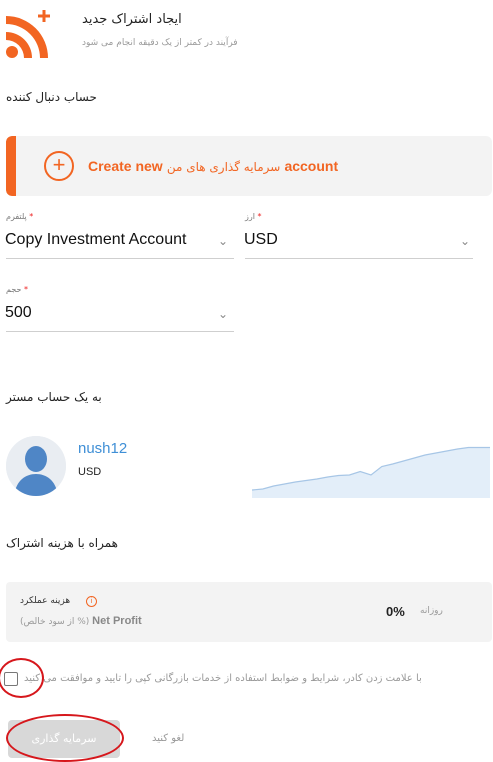 The image size is (493, 762). What do you see at coordinates (51, 97) in the screenshot?
I see `follower-account-heading: حساب دنبال کننده` at bounding box center [51, 97].